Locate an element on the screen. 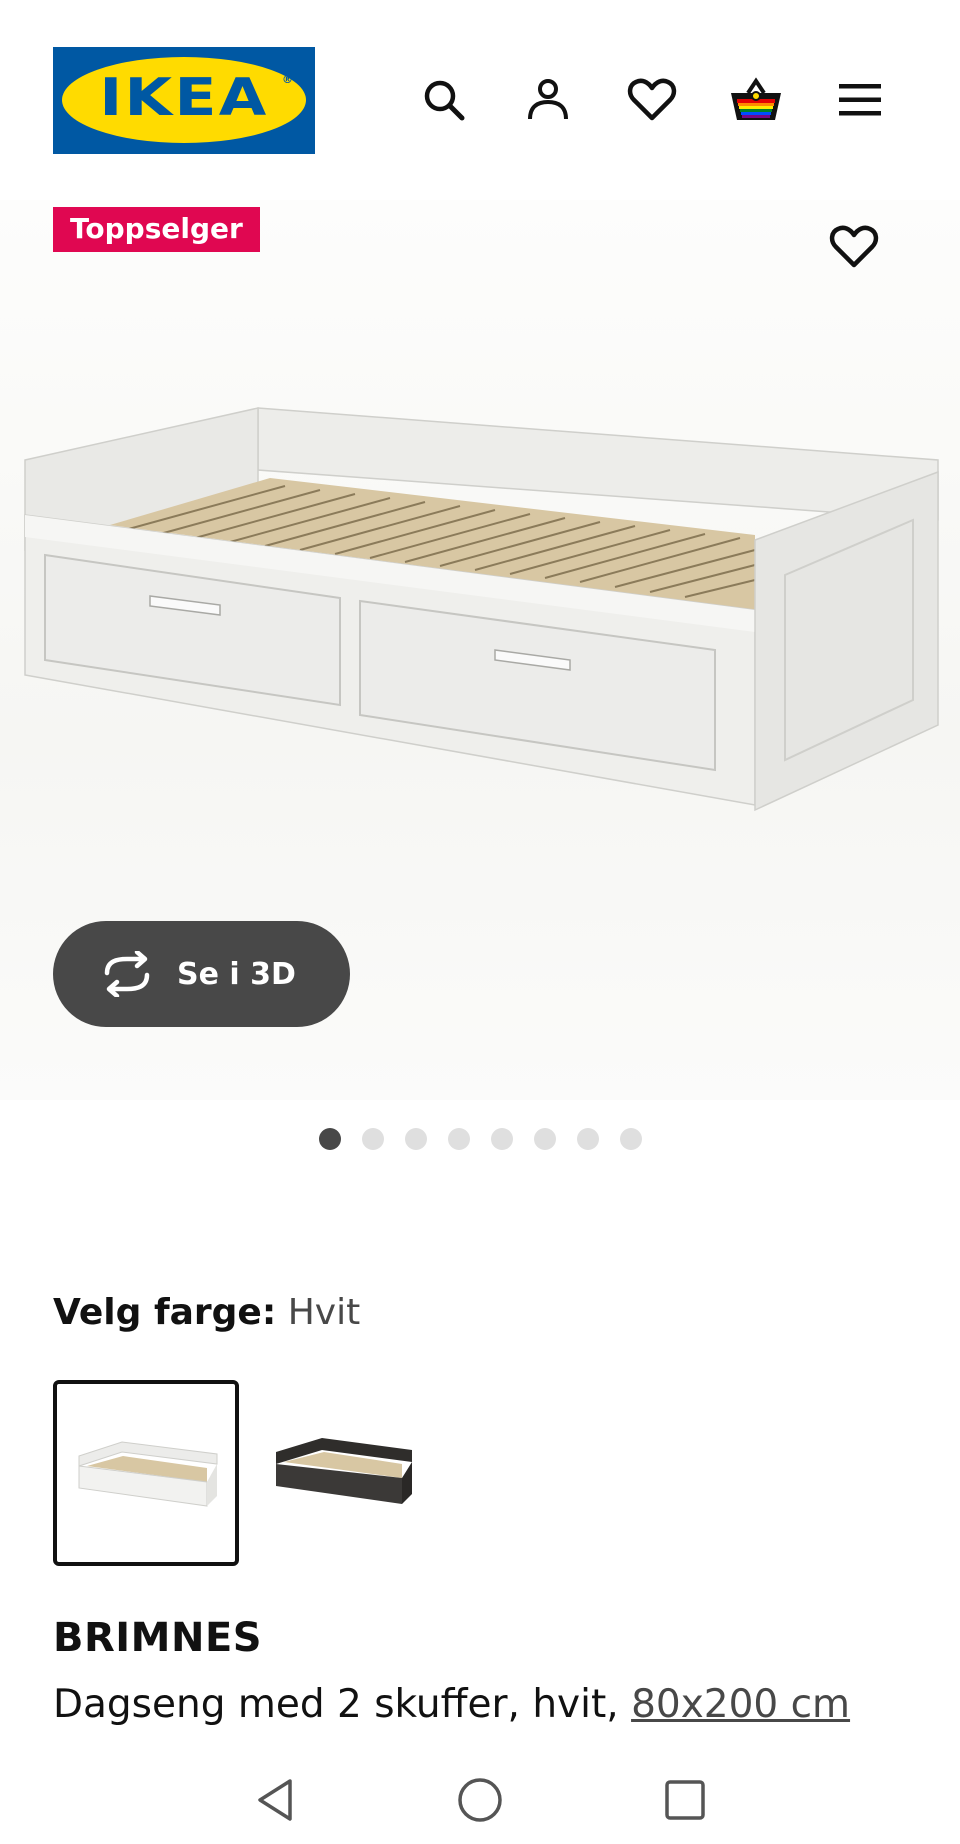  back-triangle-icon is located at coordinates (275, 1800).